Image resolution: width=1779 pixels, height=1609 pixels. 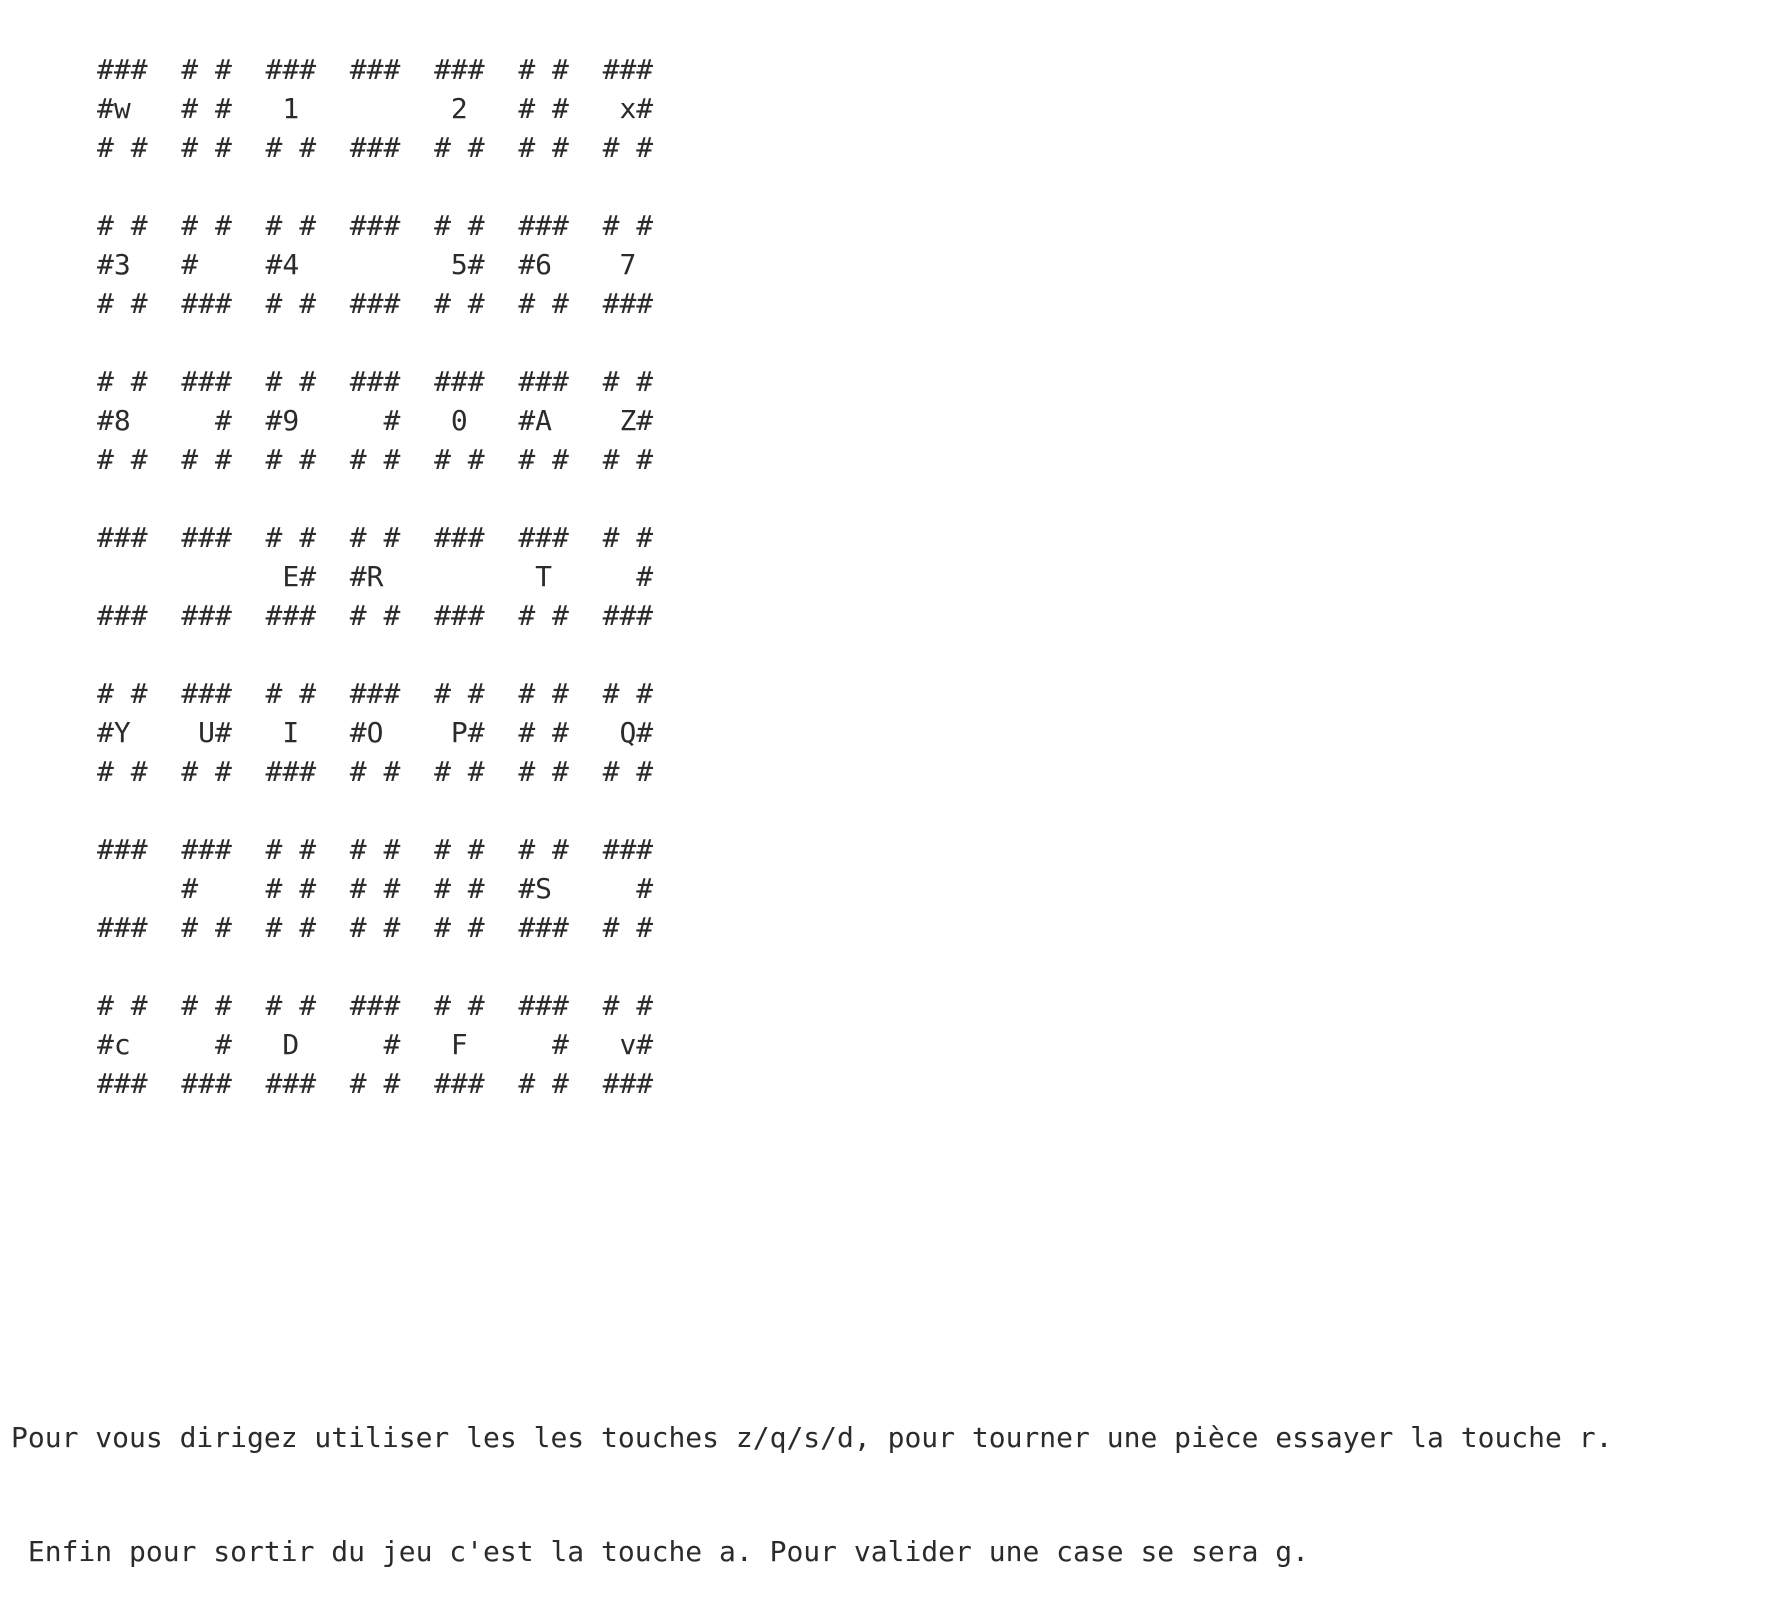 What do you see at coordinates (291, 381) in the screenshot?
I see `tile-row-2-col-2-line-0: # #` at bounding box center [291, 381].